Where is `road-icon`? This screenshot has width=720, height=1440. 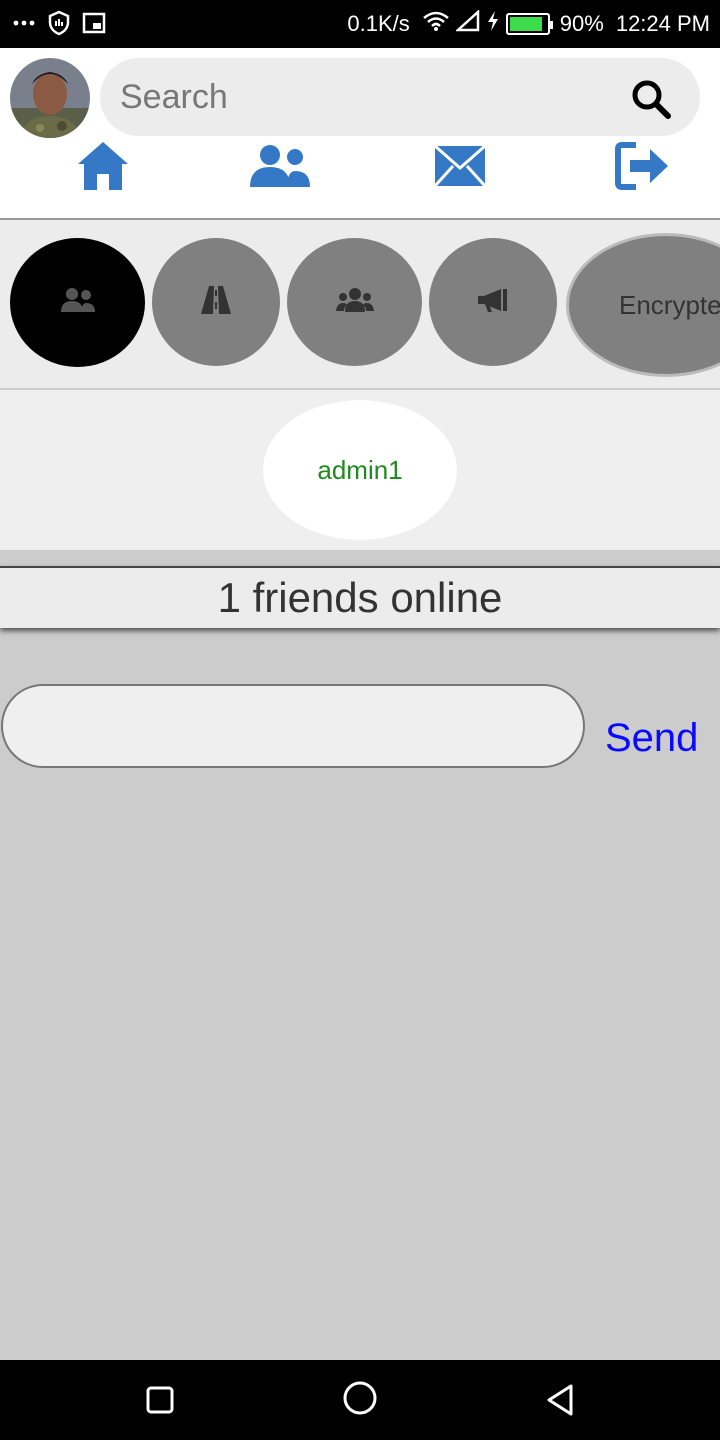
road-icon is located at coordinates (216, 302).